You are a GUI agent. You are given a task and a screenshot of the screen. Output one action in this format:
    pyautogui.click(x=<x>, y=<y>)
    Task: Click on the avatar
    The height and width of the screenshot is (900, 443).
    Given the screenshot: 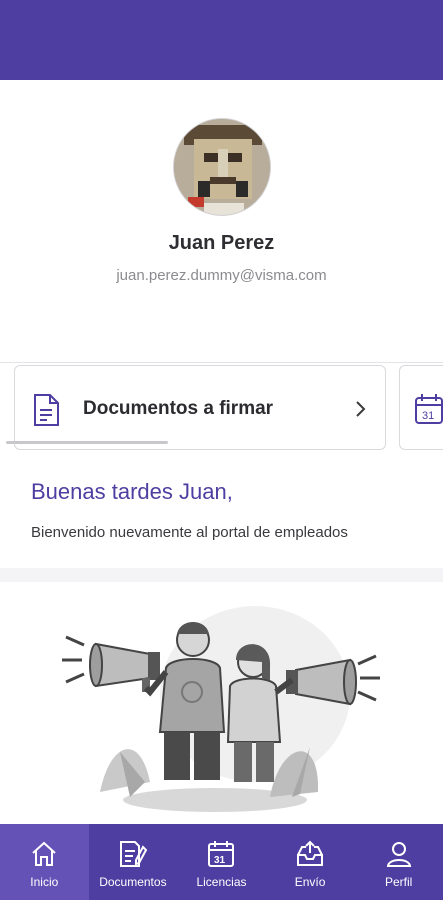 What is the action you would take?
    pyautogui.click(x=222, y=167)
    